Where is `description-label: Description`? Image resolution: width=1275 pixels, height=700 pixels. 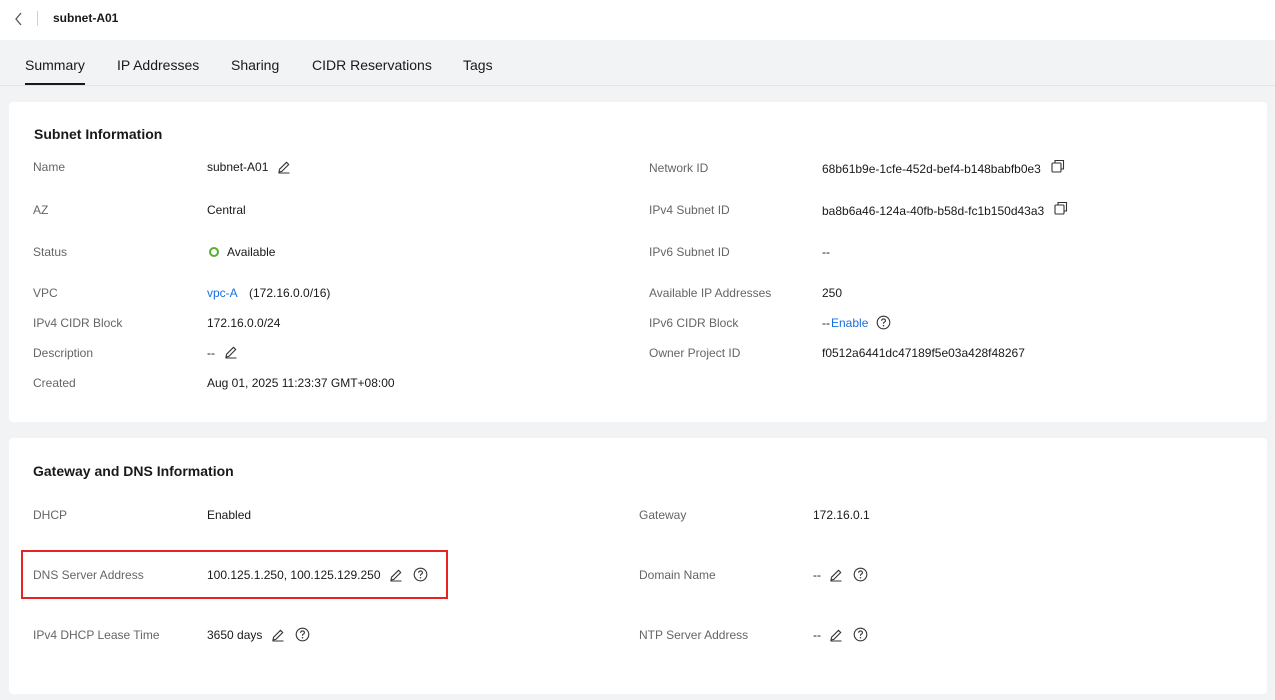
description-label: Description is located at coordinates (63, 353).